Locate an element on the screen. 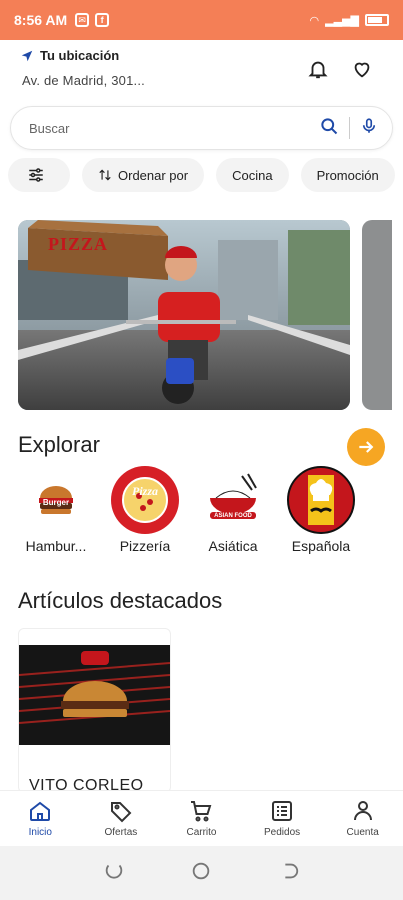 This screenshot has height=900, width=403. home-system-button is located at coordinates (201, 873).